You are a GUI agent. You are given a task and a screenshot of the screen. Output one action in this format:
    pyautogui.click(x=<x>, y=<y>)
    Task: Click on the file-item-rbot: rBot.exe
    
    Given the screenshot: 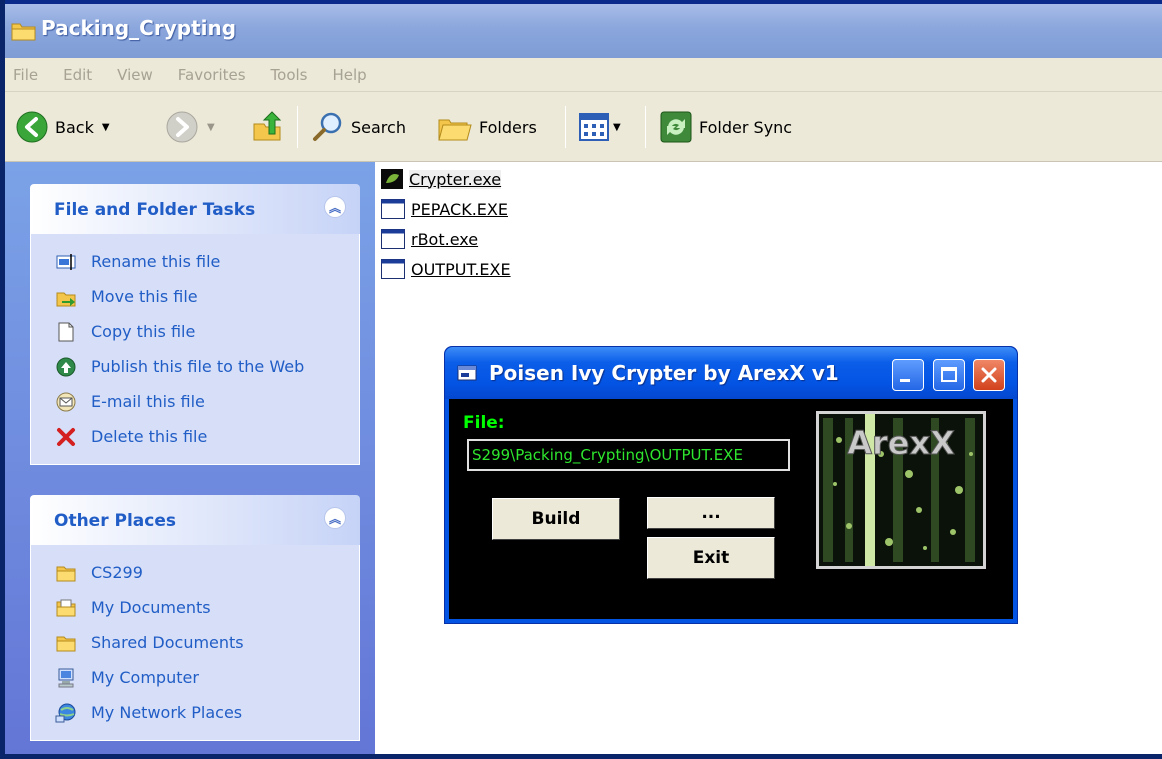 What is the action you would take?
    pyautogui.click(x=429, y=239)
    